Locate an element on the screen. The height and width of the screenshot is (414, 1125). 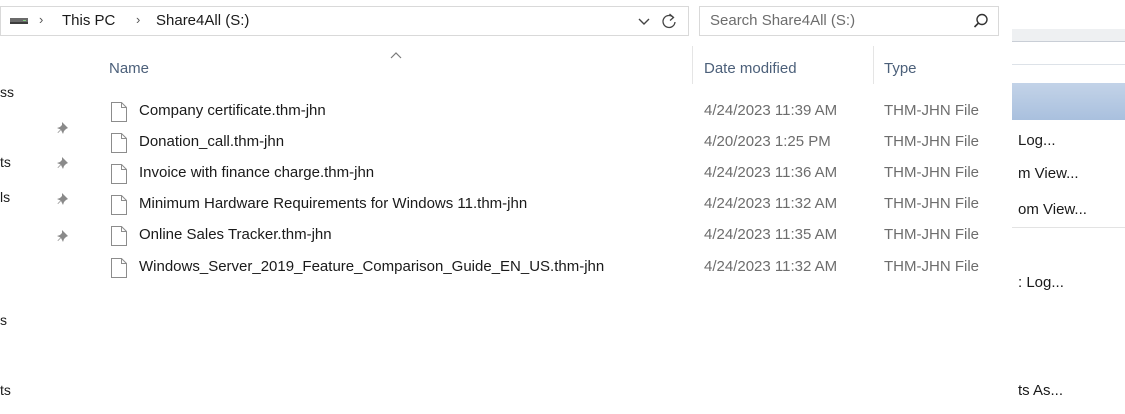
address-bar: › This PC › Share4All (S:) is located at coordinates (344, 21).